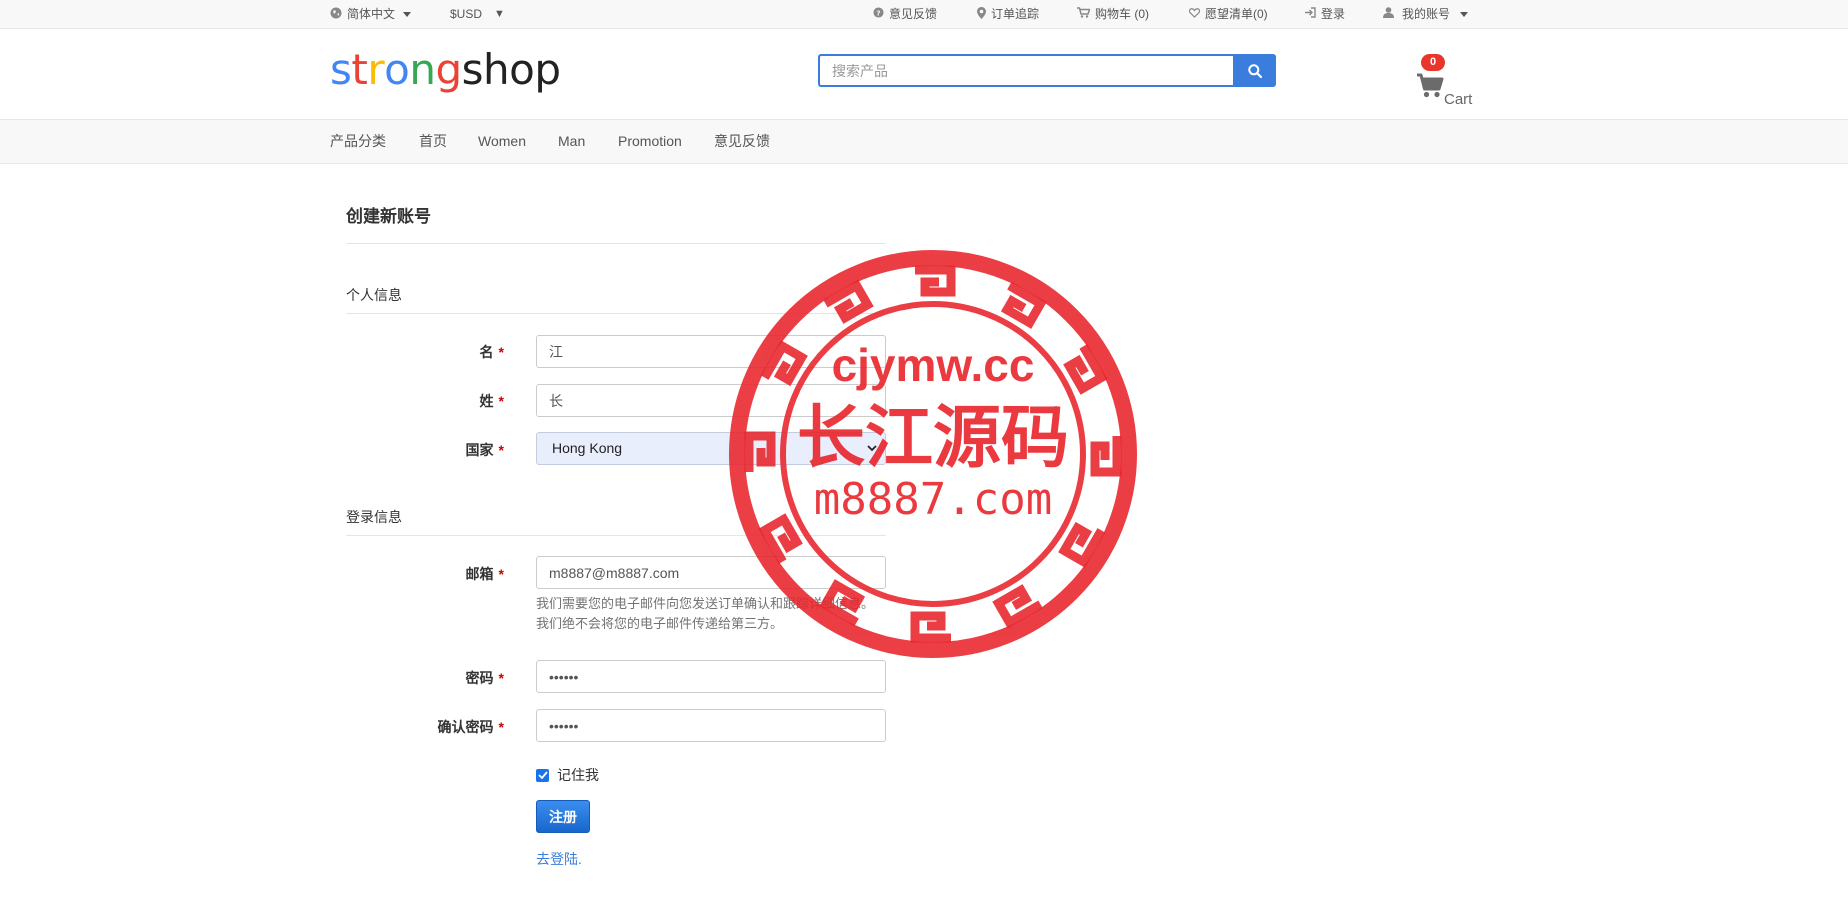 The width and height of the screenshot is (1848, 908). What do you see at coordinates (616, 243) in the screenshot?
I see `title-divider` at bounding box center [616, 243].